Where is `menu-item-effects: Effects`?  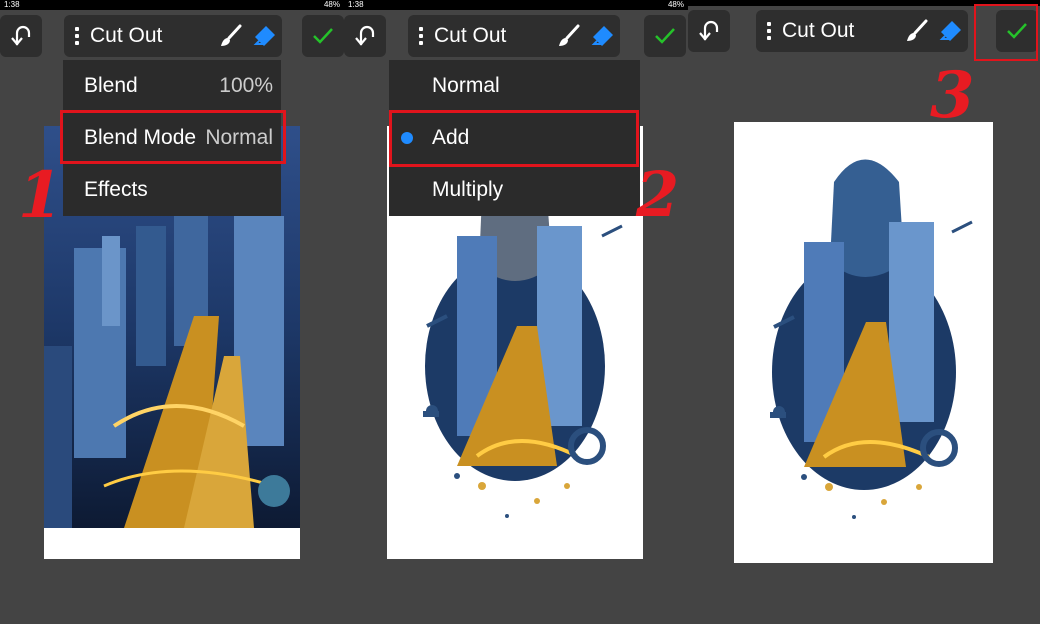 menu-item-effects: Effects is located at coordinates (172, 190).